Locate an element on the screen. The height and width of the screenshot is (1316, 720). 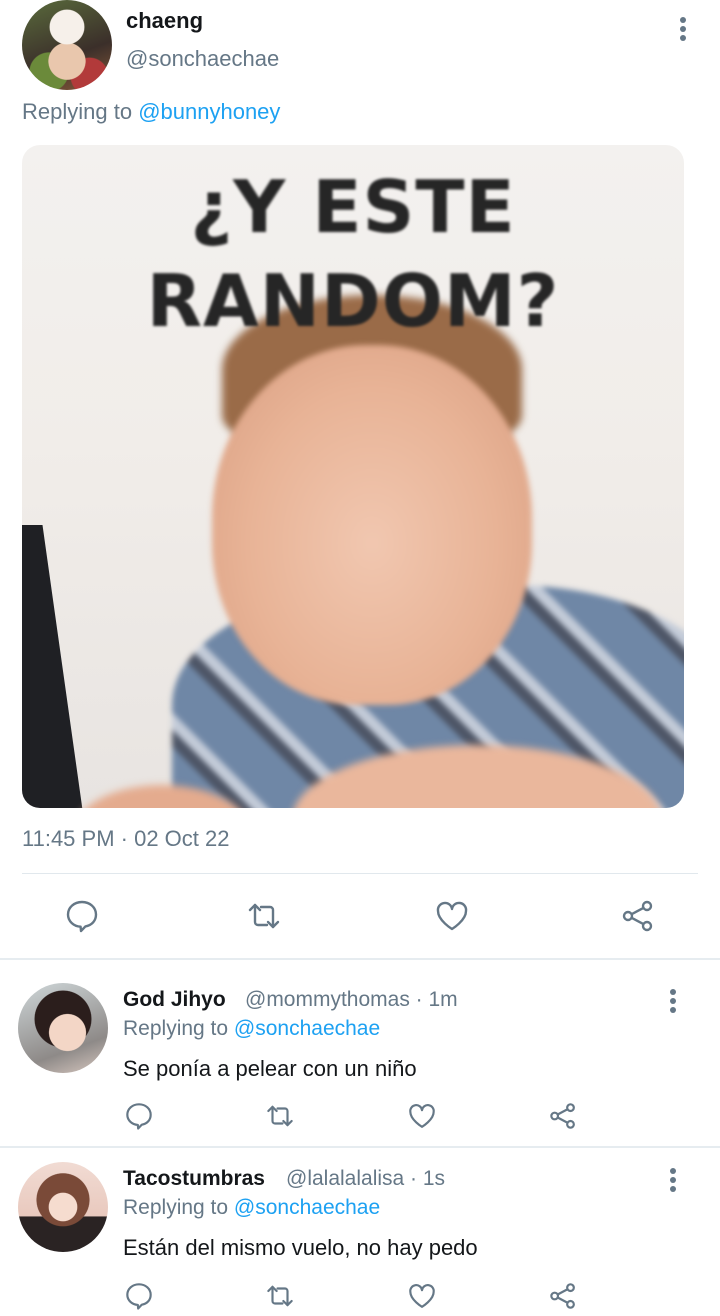
replying-to: Replying to @bunnyhoney is located at coordinates (151, 112).